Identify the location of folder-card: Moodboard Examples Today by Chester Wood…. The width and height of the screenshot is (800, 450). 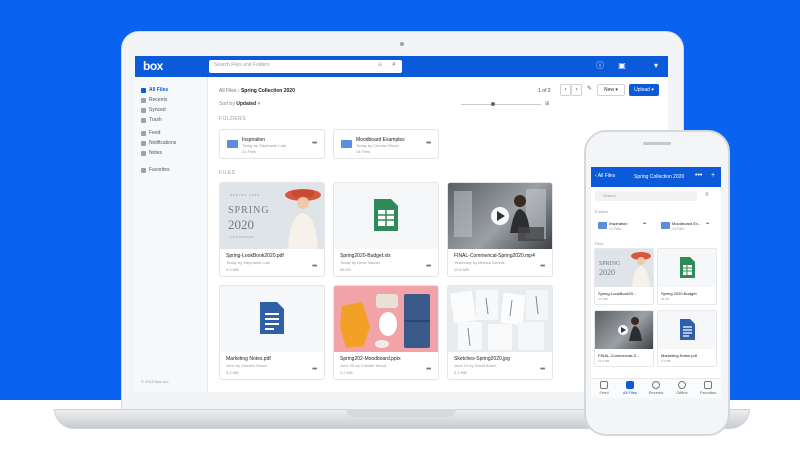
(386, 144).